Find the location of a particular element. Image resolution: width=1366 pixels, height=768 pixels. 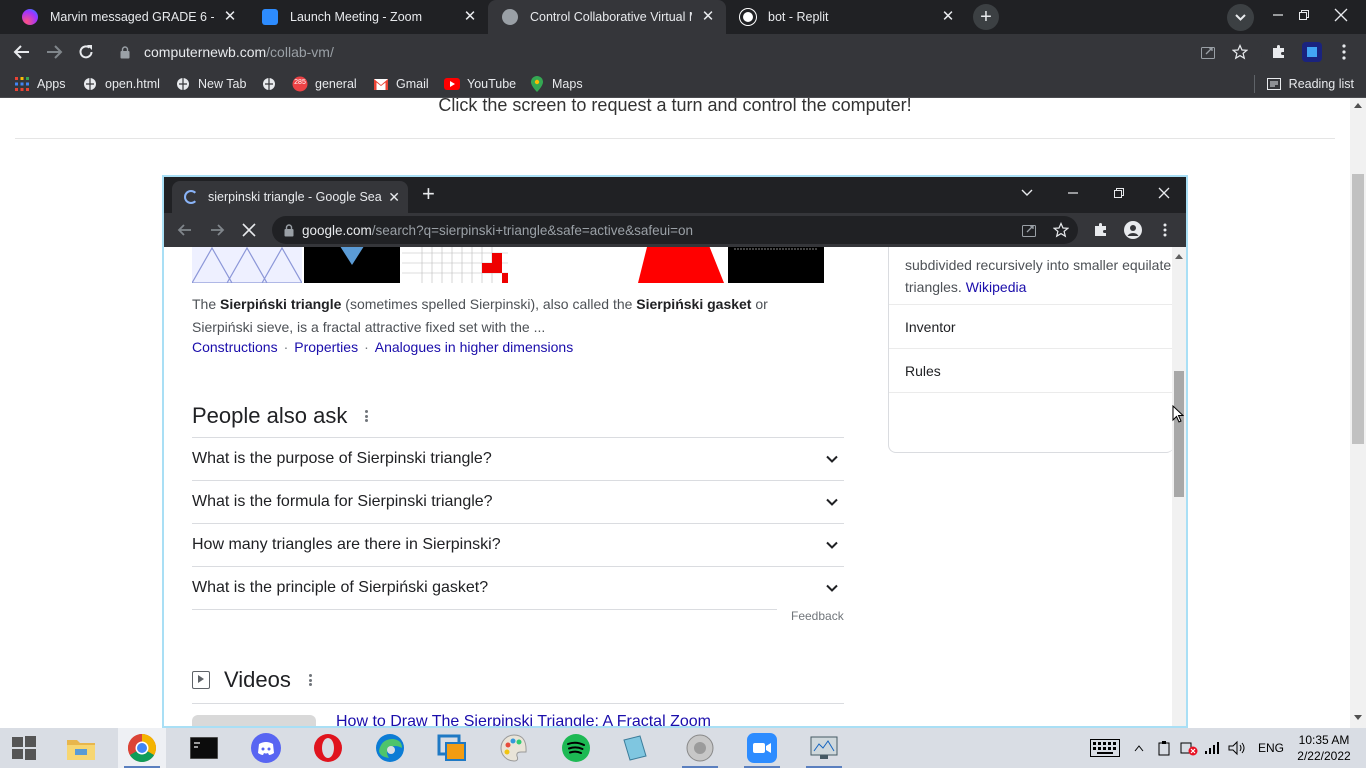

close-window-button is located at coordinates (1341, 15).